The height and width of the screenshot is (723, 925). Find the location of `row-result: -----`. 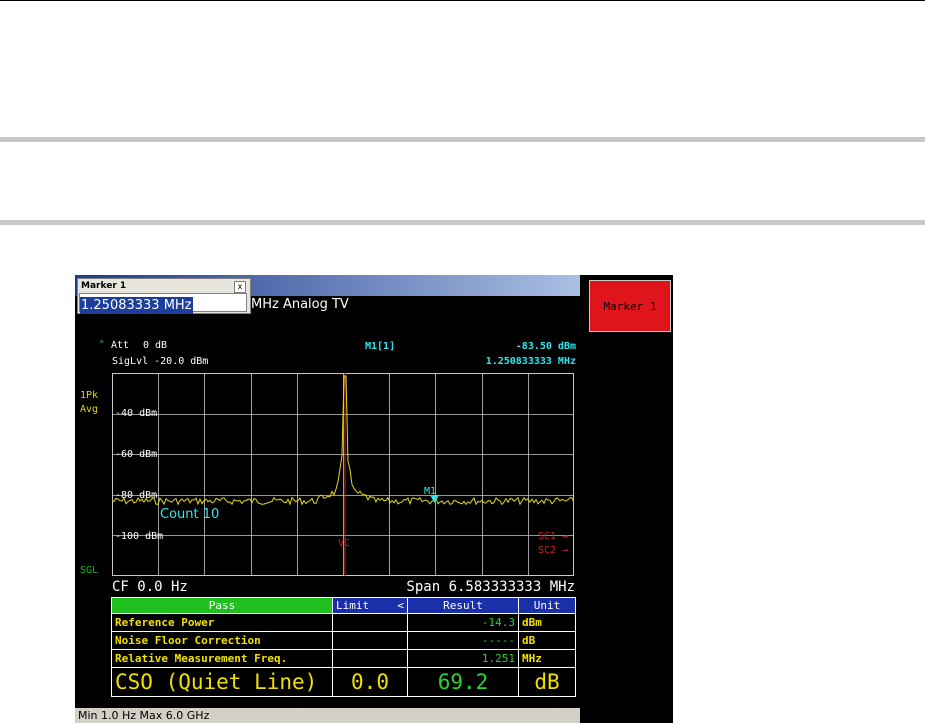

row-result: ----- is located at coordinates (463, 640).